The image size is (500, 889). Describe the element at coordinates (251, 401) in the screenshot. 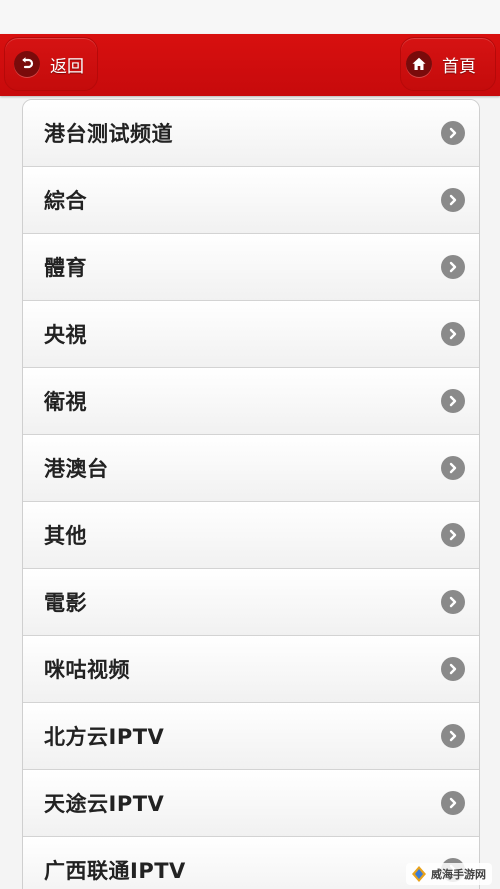

I see `list-item: 衛視` at that location.